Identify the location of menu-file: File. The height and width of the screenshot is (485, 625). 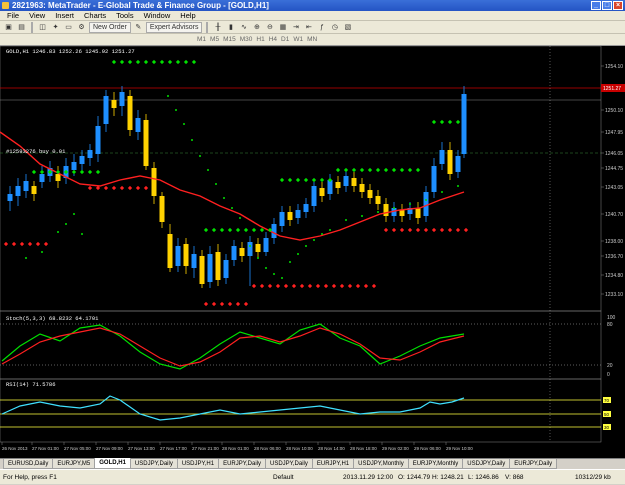
(13, 16).